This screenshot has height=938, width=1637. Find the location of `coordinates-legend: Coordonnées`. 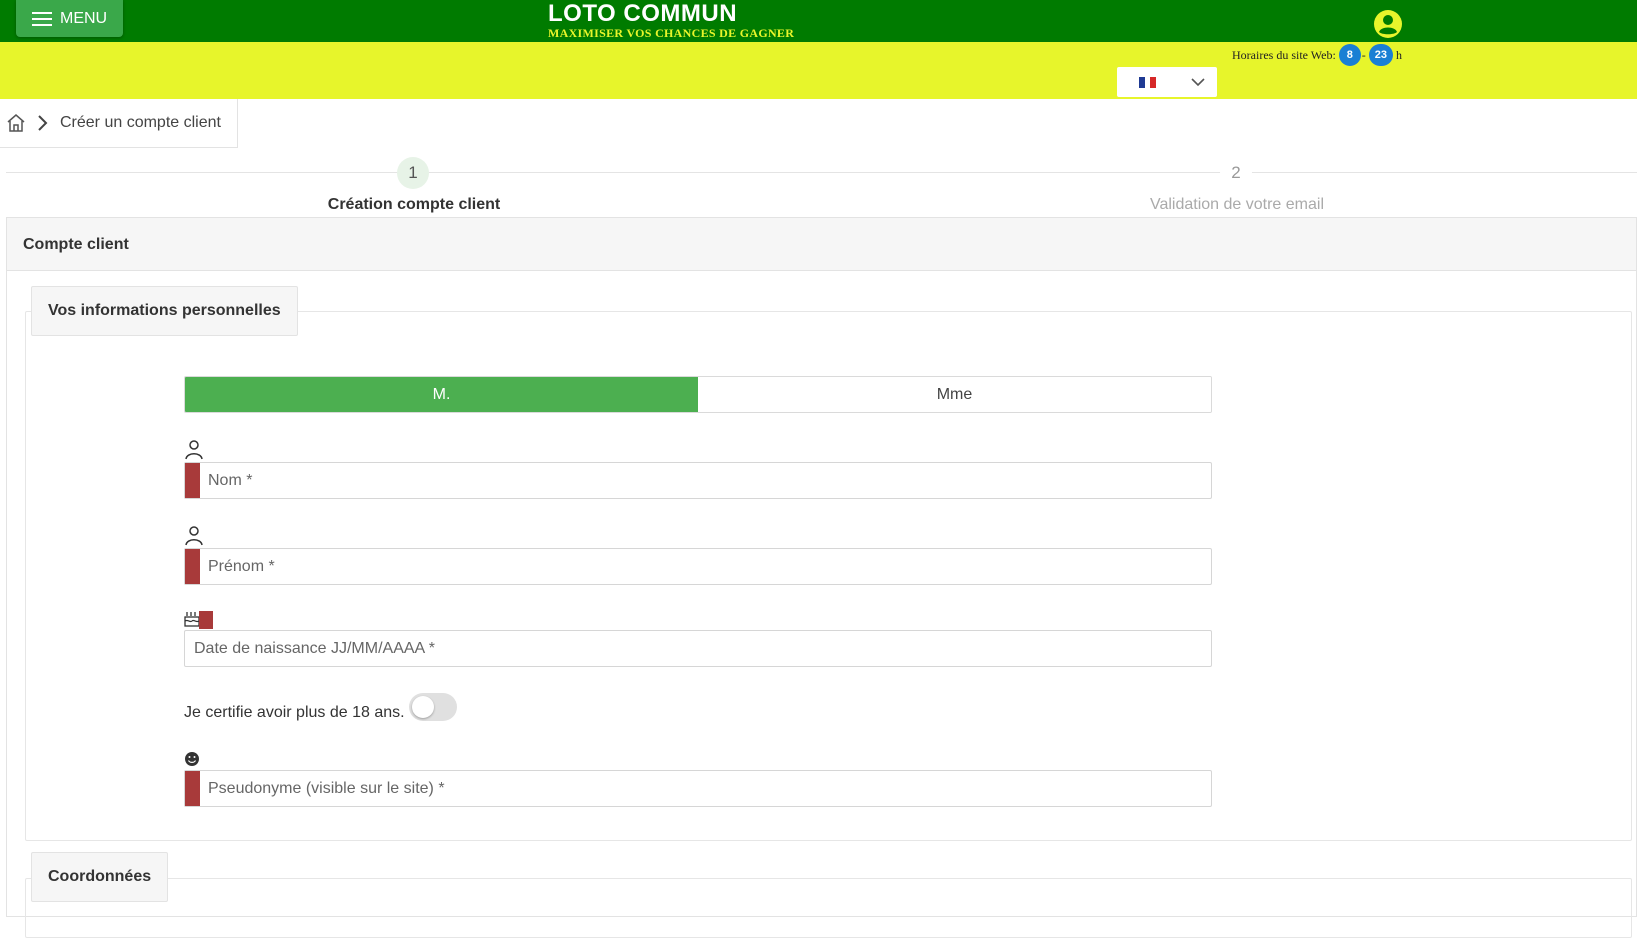

coordinates-legend: Coordonnées is located at coordinates (100, 877).